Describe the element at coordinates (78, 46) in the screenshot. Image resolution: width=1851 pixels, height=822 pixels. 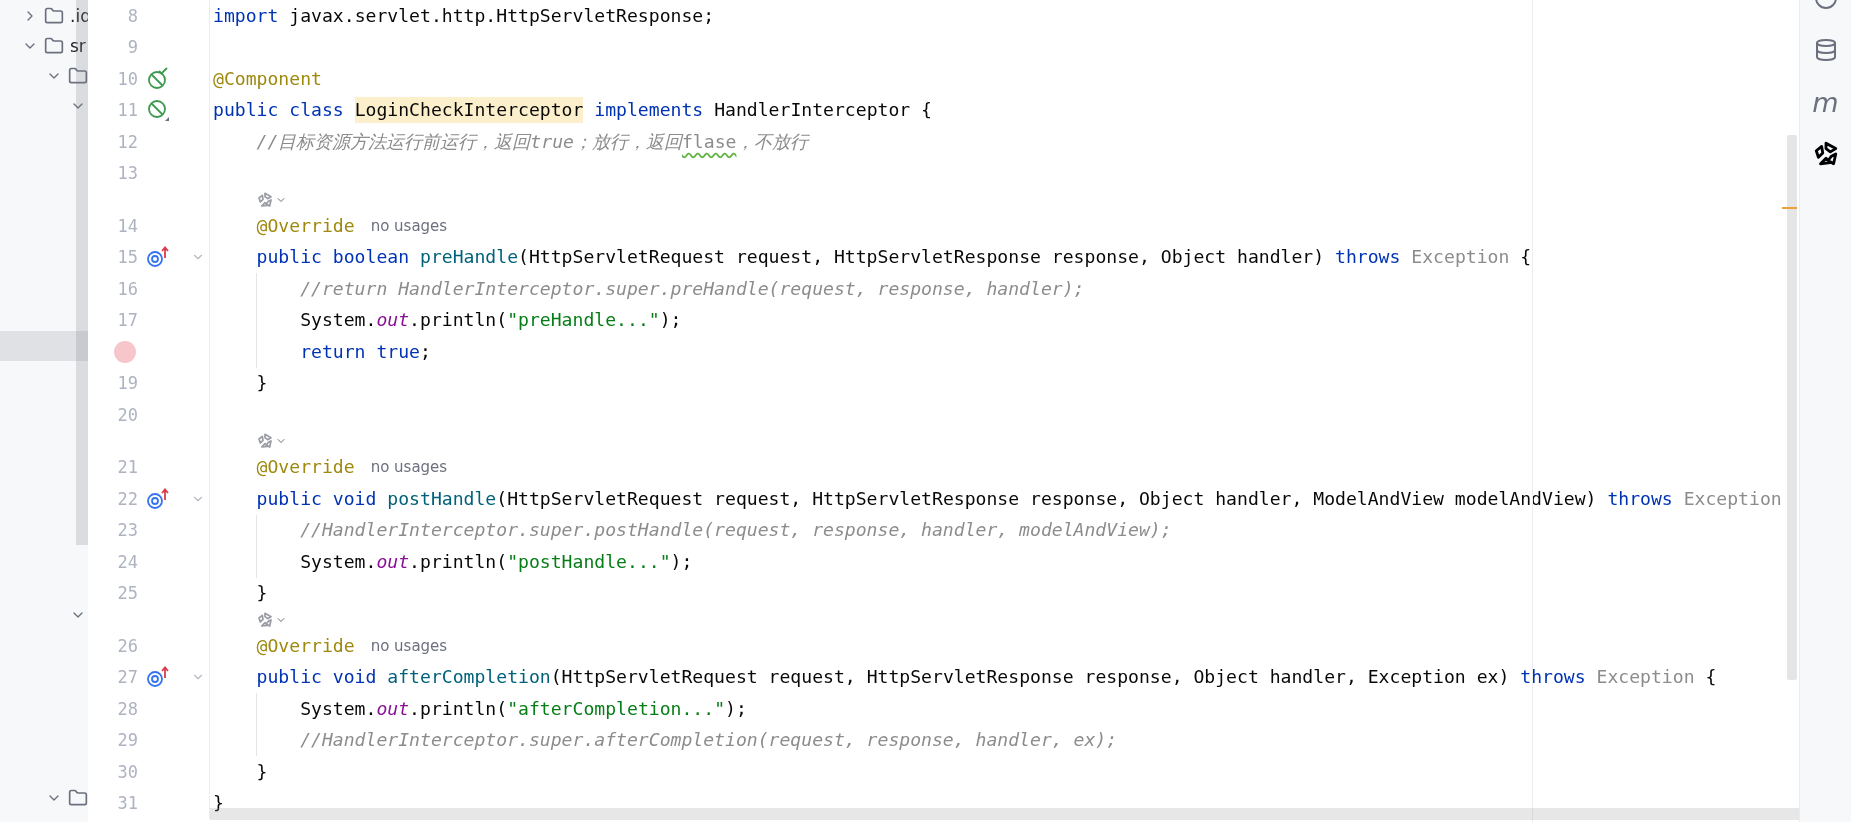
I see `tree-label: sr` at that location.